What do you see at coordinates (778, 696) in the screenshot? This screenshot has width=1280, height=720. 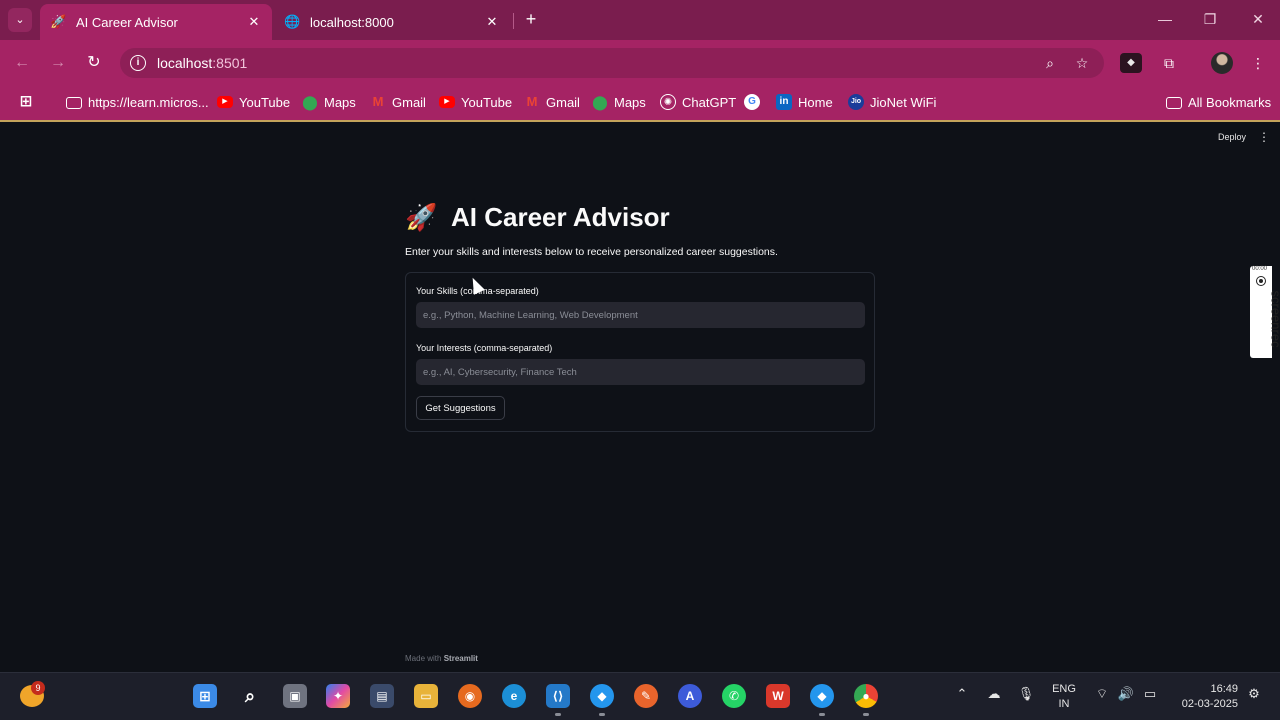 I see `wps-office-icon: W` at bounding box center [778, 696].